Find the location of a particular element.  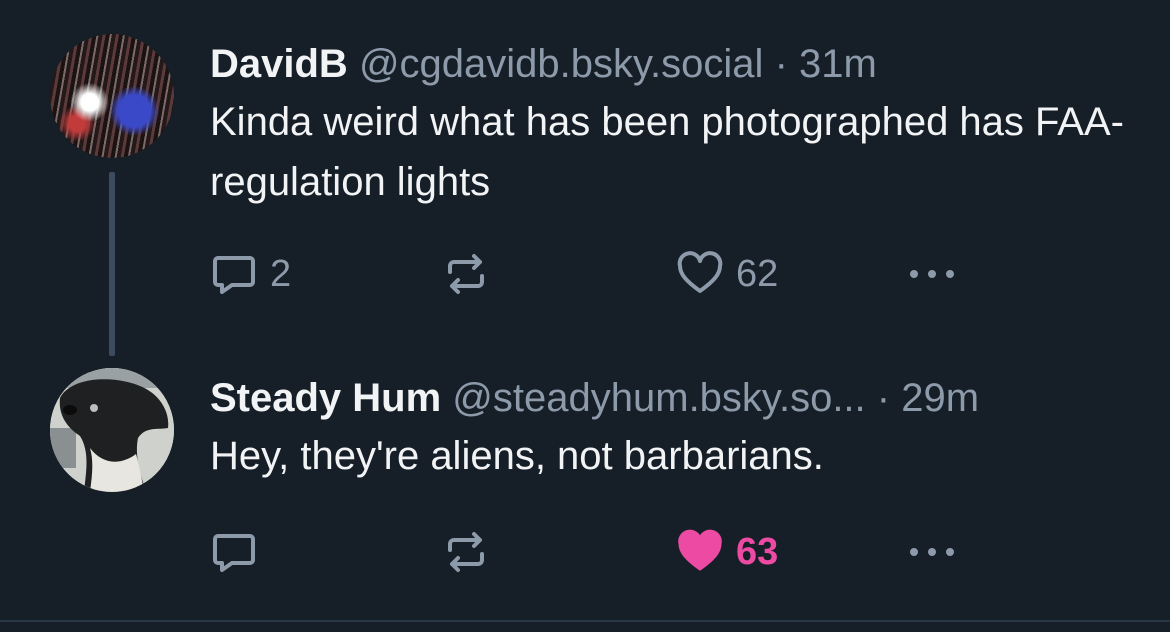

heart-icon is located at coordinates (700, 272).